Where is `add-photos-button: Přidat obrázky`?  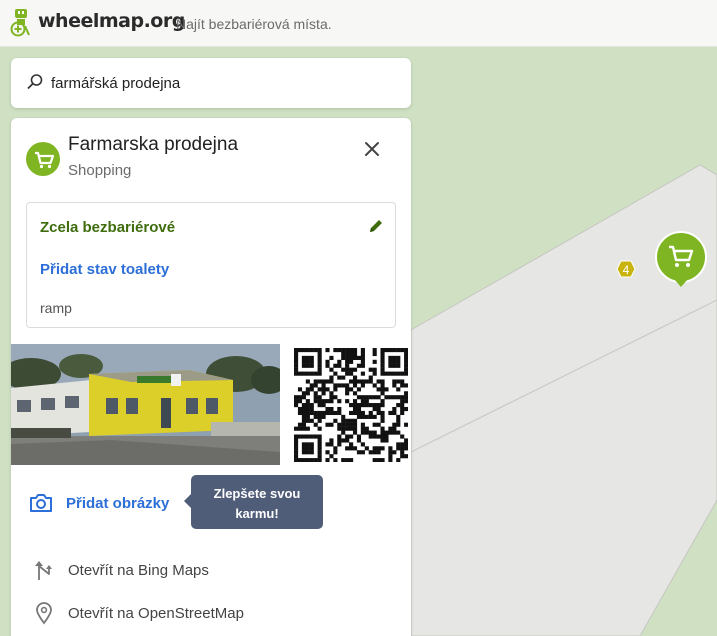
add-photos-button: Přidat obrázky is located at coordinates (99, 503).